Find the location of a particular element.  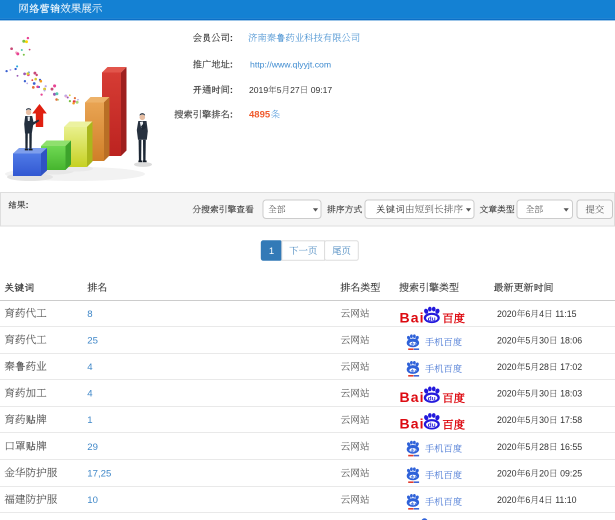

svg-text: 20 is located at coordinates (544, 473).